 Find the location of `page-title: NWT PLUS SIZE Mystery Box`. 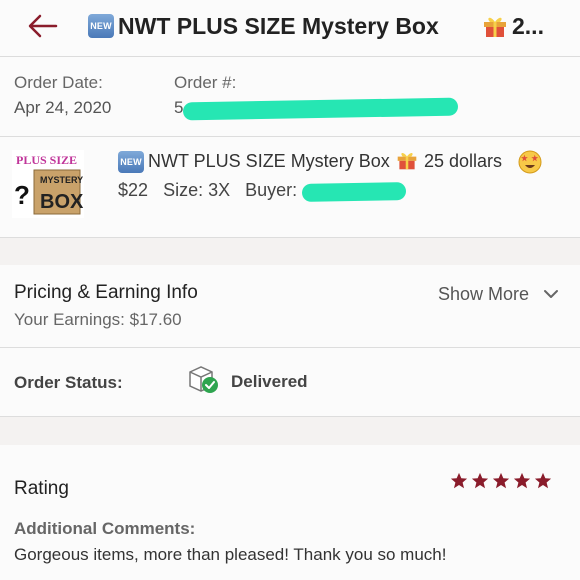

page-title: NWT PLUS SIZE Mystery Box is located at coordinates (278, 26).